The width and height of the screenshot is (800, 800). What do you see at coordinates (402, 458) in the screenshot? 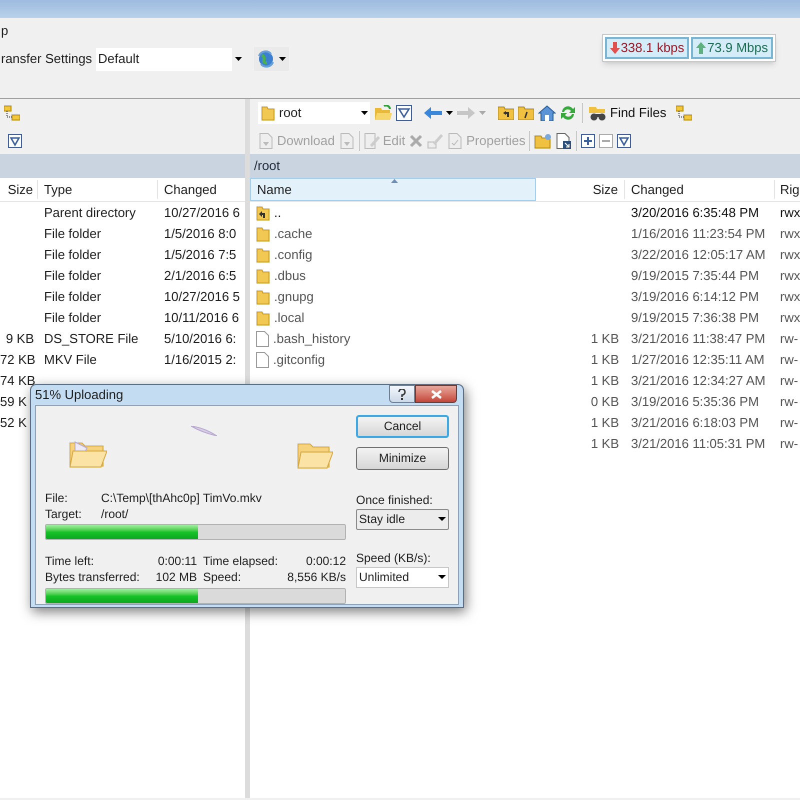
I see `minimize-button: Minimize` at bounding box center [402, 458].